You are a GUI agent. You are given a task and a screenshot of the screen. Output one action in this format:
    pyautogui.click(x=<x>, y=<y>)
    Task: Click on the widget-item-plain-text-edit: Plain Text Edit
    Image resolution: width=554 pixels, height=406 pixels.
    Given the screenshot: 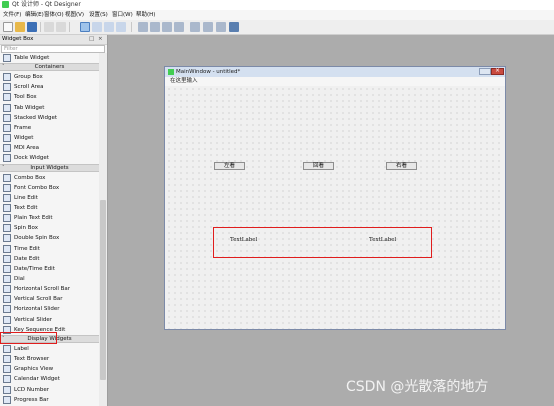 What is the action you would take?
    pyautogui.click(x=49, y=218)
    